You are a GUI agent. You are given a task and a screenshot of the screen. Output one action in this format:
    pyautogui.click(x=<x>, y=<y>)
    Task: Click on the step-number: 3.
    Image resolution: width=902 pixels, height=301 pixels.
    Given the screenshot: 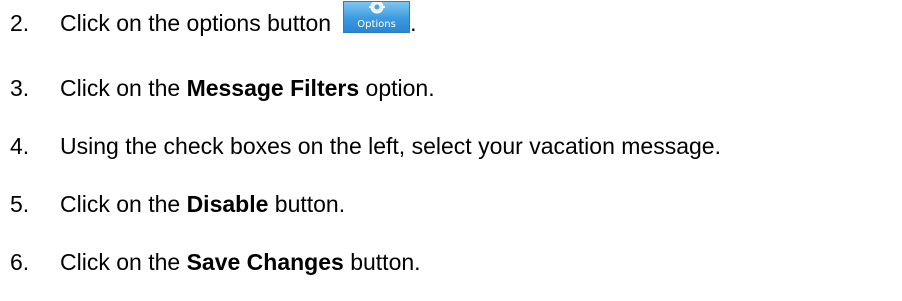 What is the action you would take?
    pyautogui.click(x=20, y=88)
    